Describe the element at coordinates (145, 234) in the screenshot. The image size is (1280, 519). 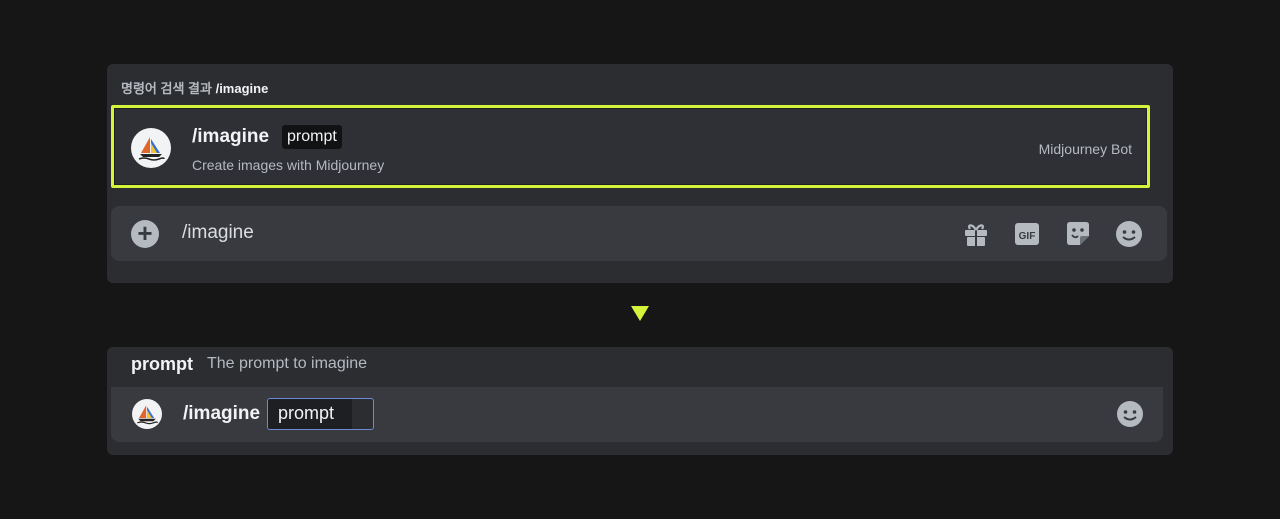
I see `plus-icon: +` at that location.